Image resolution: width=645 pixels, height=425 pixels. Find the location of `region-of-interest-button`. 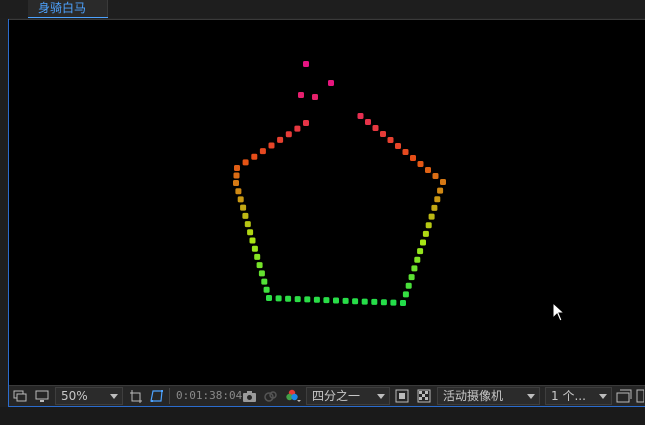

region-of-interest-button is located at coordinates (136, 396).